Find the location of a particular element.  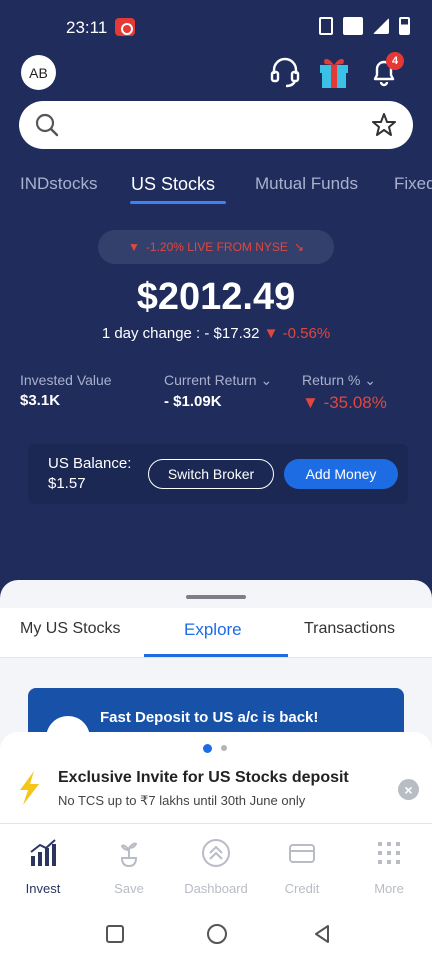

search-bar is located at coordinates (216, 125).